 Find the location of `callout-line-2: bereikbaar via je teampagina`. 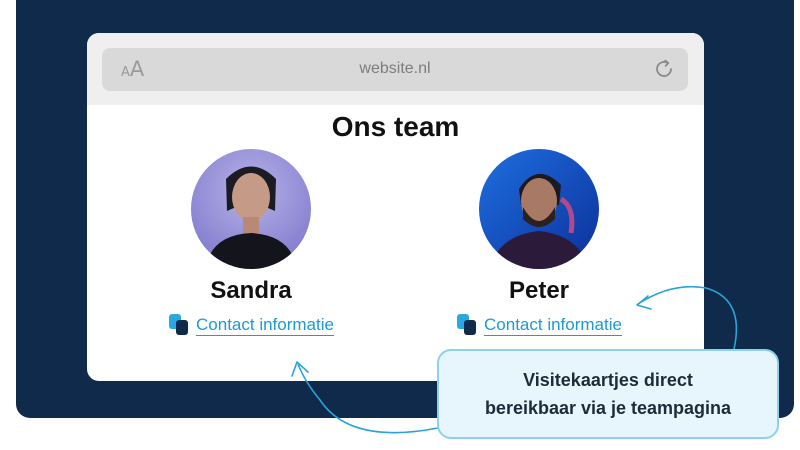

callout-line-2: bereikbaar via je teampagina is located at coordinates (608, 408).